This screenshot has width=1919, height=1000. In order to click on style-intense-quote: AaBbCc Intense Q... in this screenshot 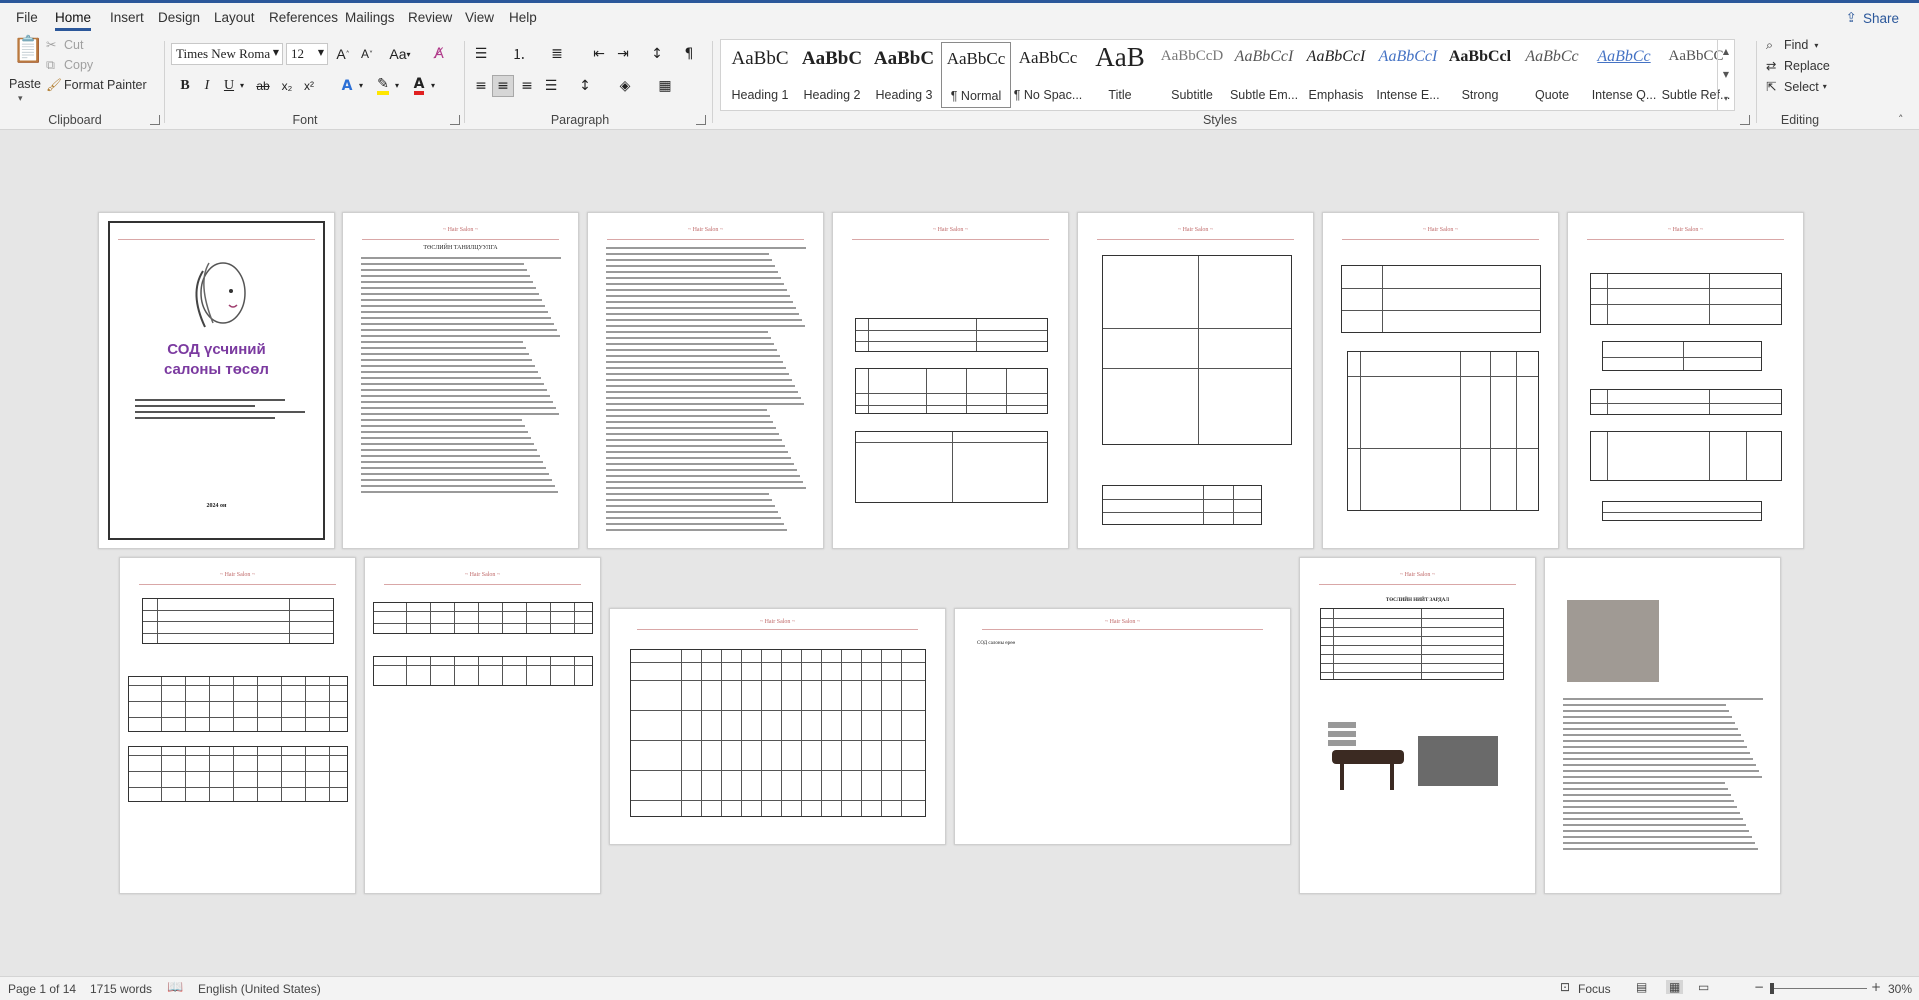, I will do `click(1624, 75)`.